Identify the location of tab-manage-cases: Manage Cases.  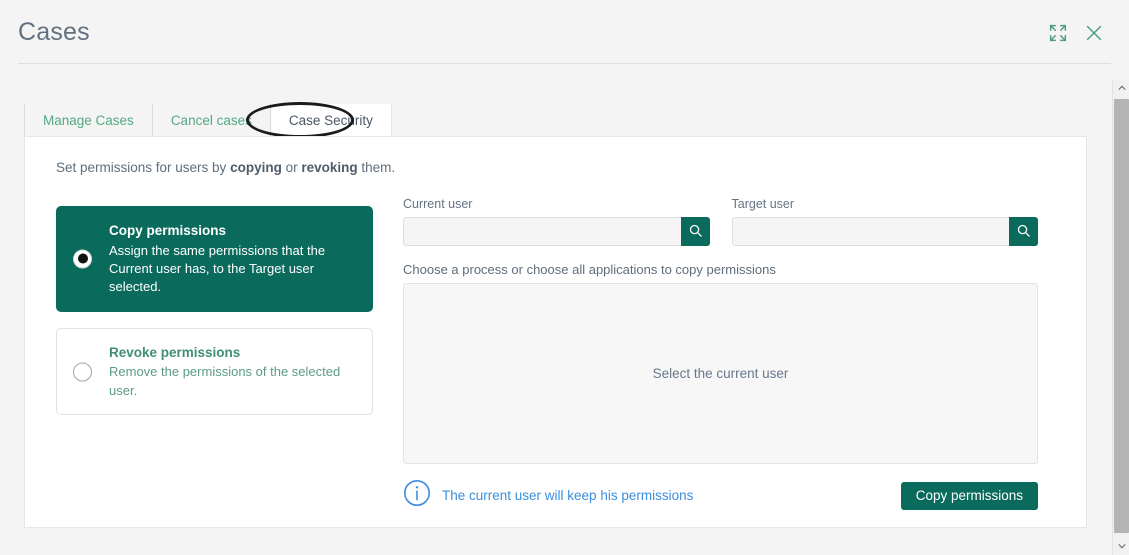
(88, 120).